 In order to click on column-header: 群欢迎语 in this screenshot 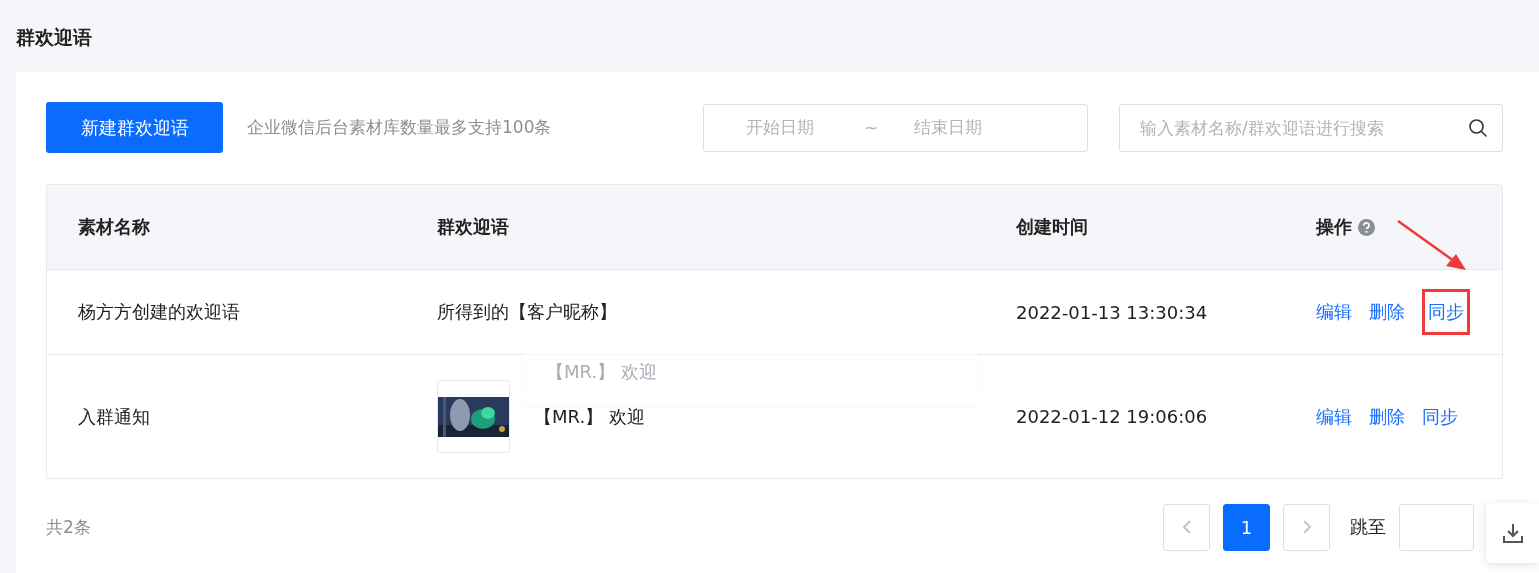, I will do `click(473, 227)`.